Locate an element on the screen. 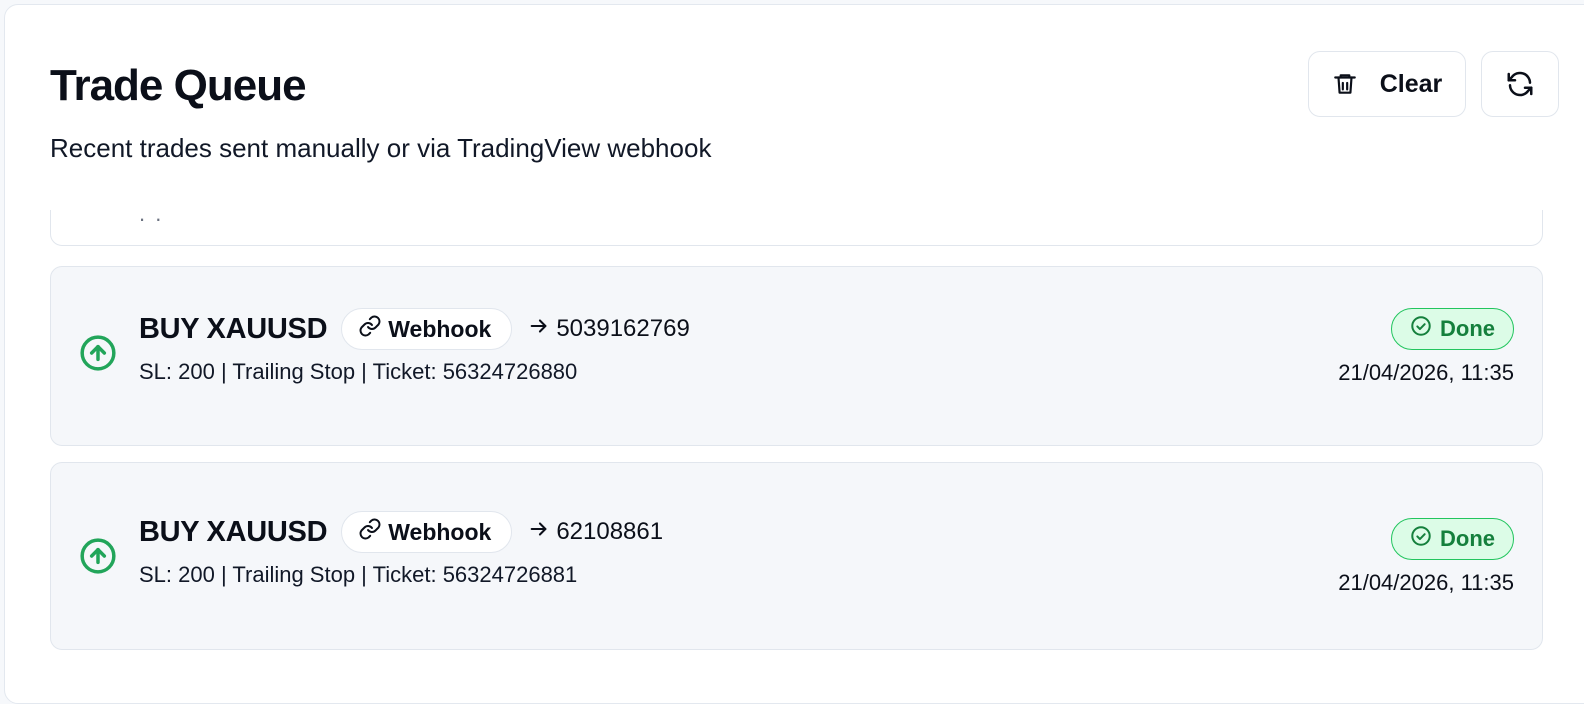 The image size is (1584, 704). refresh-icon is located at coordinates (1520, 84).